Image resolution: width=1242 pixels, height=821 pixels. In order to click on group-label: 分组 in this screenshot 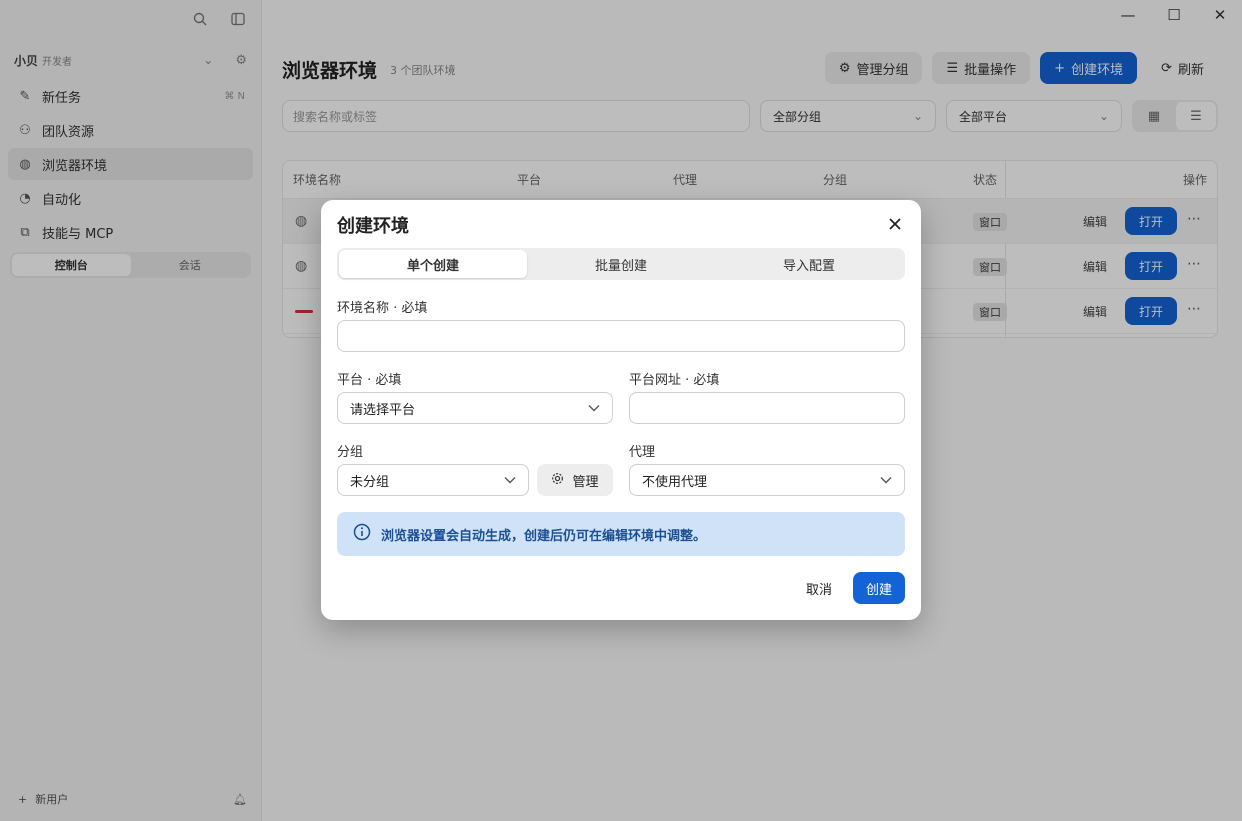, I will do `click(350, 452)`.